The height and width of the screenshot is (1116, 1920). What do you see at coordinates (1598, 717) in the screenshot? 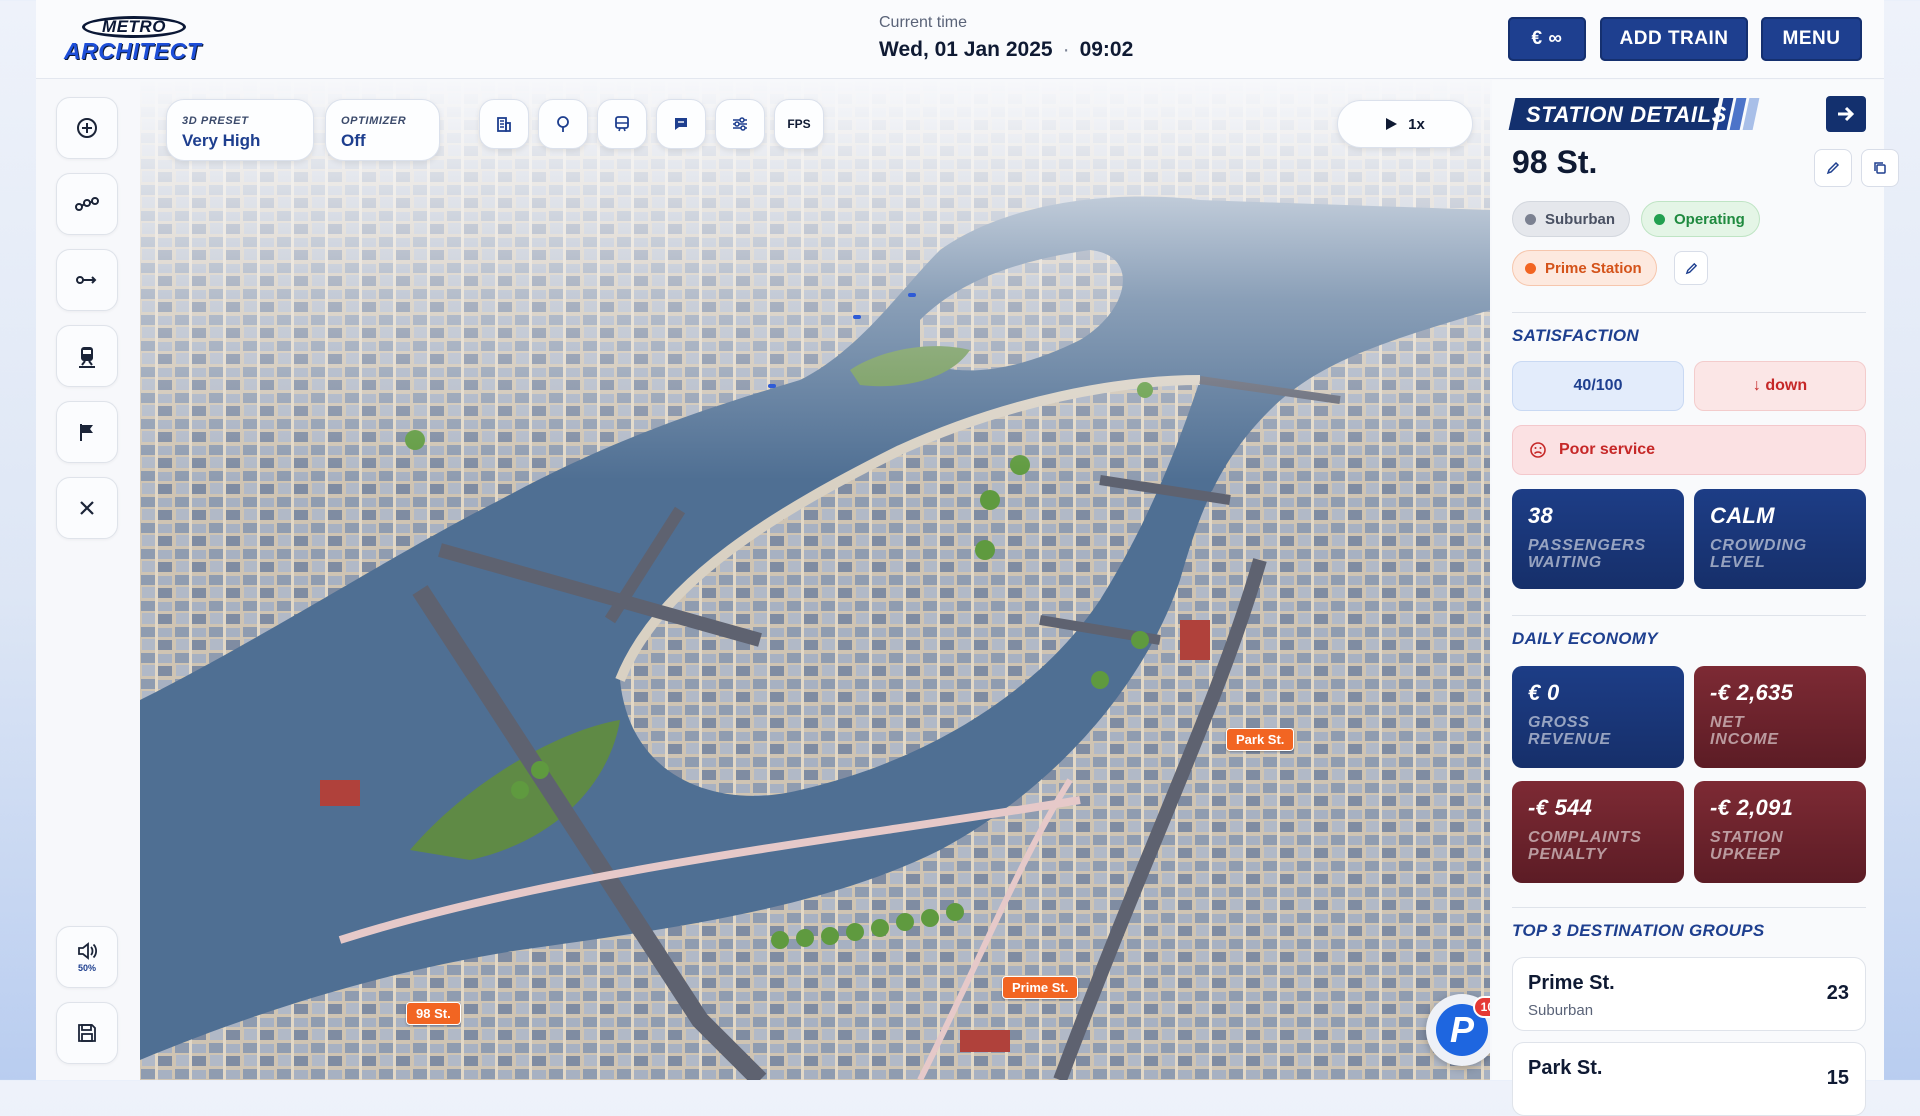
I see `gross-revenue-card: € 0 GROSS REVENUE` at bounding box center [1598, 717].